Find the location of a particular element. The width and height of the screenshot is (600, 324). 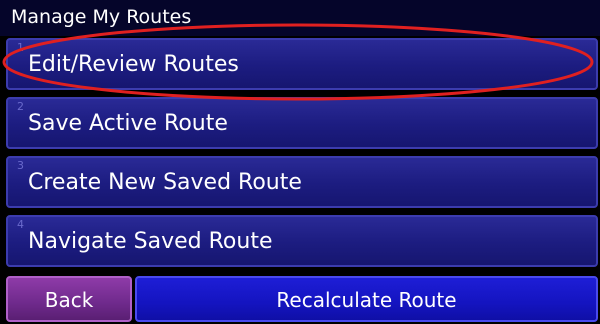

recalculate-route-label: Recalculate Route is located at coordinates (366, 300).